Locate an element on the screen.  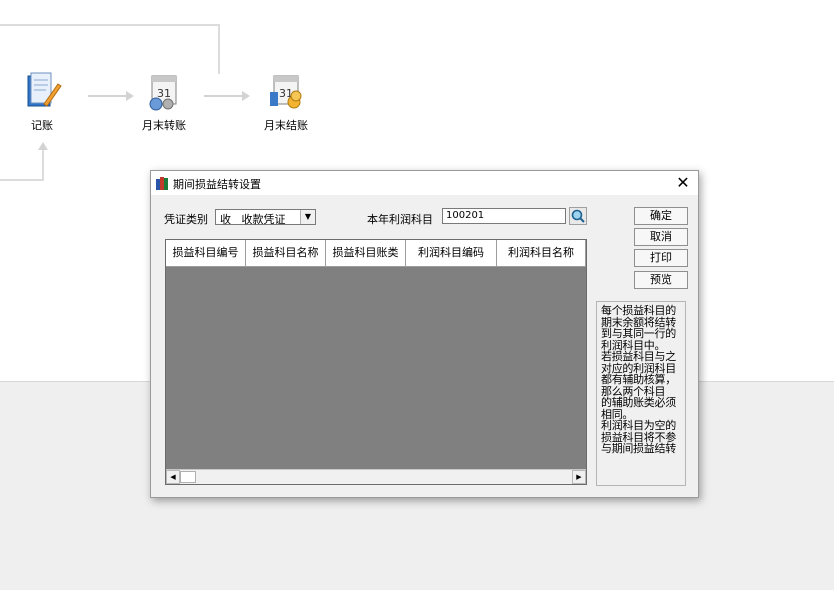
column-header: 损益科目编号 is located at coordinates (206, 253).